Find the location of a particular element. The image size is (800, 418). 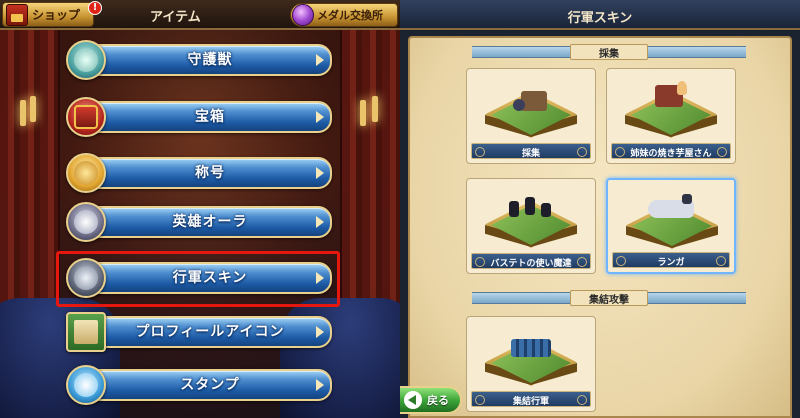

menu-button-guardian-beast: 守護獣 is located at coordinates (200, 60).